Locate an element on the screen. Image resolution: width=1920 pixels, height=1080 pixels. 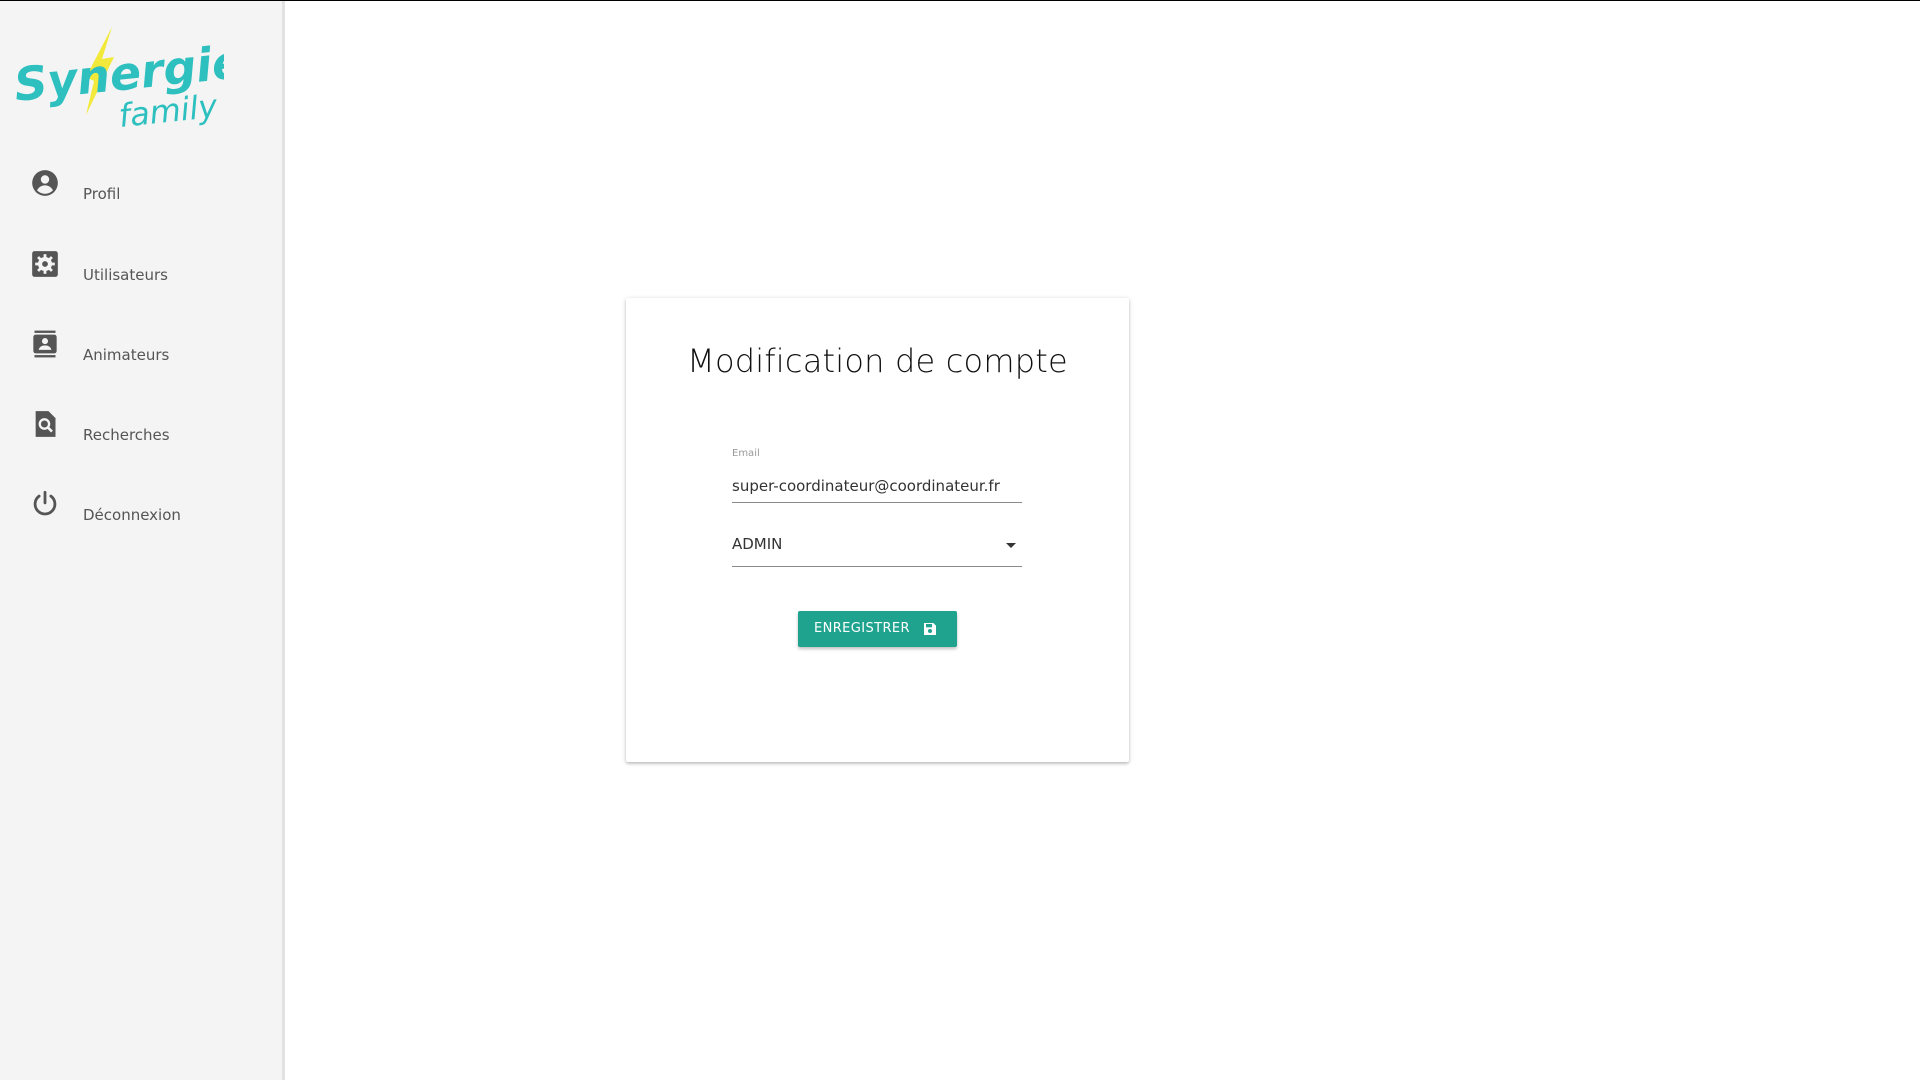
sidebar-item-label: Déconnexion is located at coordinates (132, 515).